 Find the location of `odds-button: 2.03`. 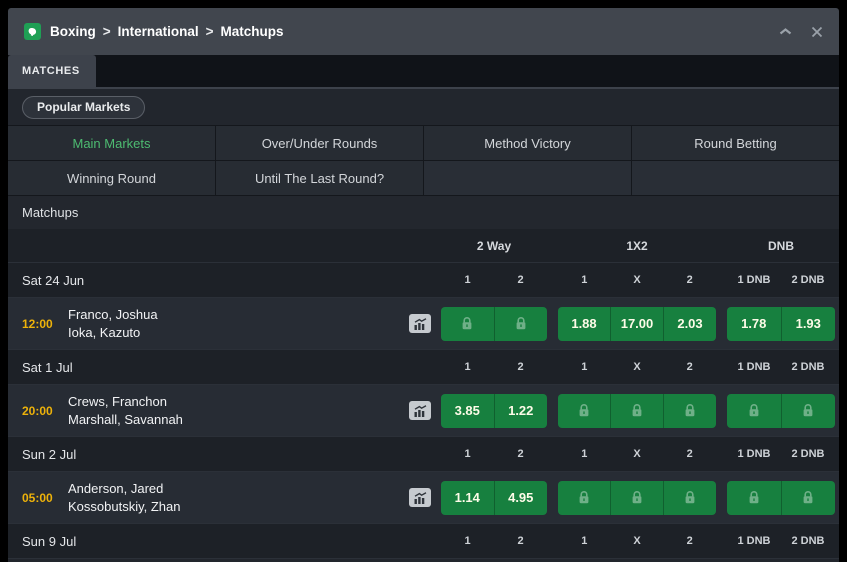

odds-button: 2.03 is located at coordinates (689, 323).